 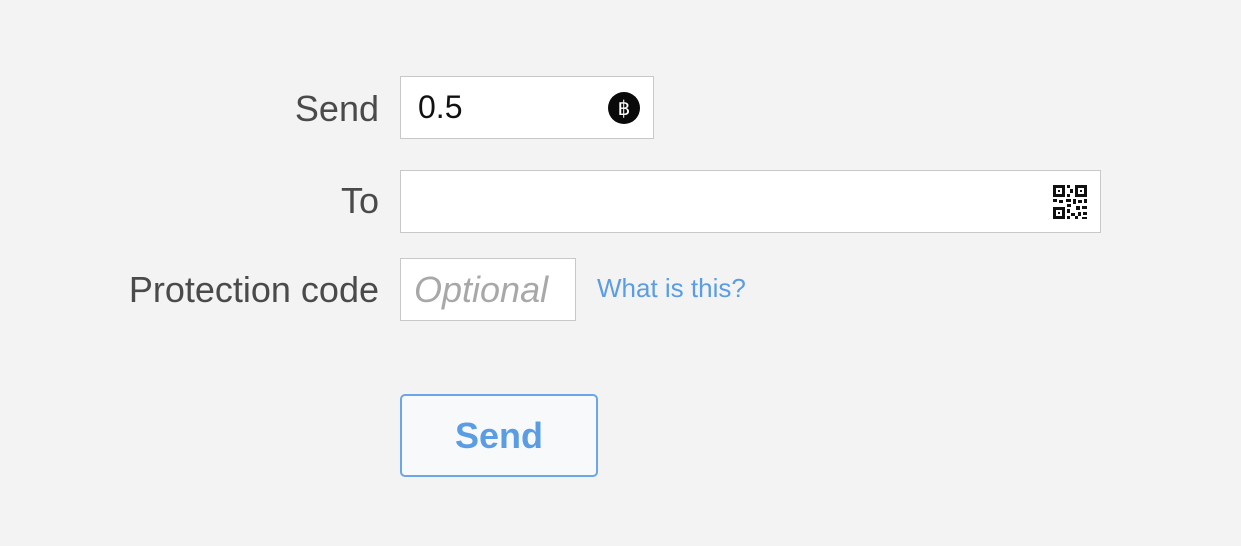 I want to click on qr-code-icon, so click(x=1070, y=202).